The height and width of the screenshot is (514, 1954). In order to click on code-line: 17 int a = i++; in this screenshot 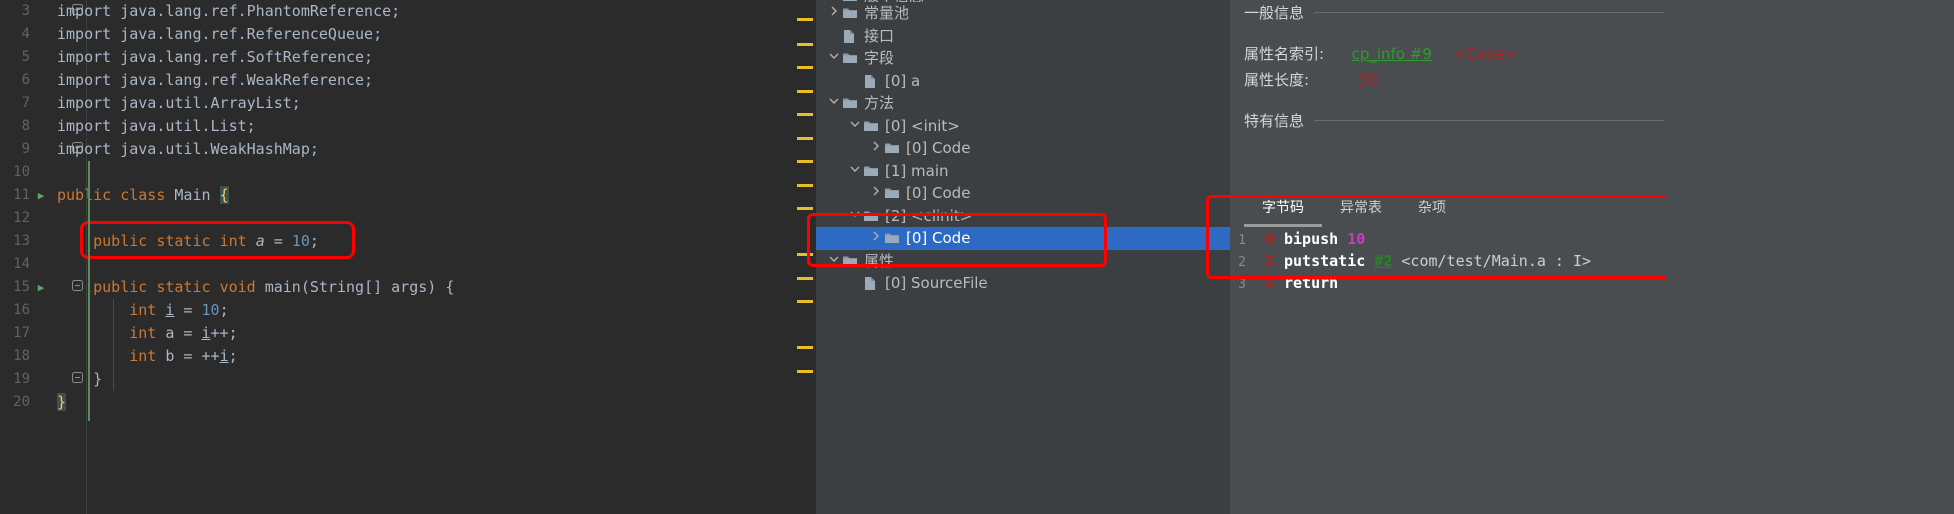, I will do `click(408, 333)`.